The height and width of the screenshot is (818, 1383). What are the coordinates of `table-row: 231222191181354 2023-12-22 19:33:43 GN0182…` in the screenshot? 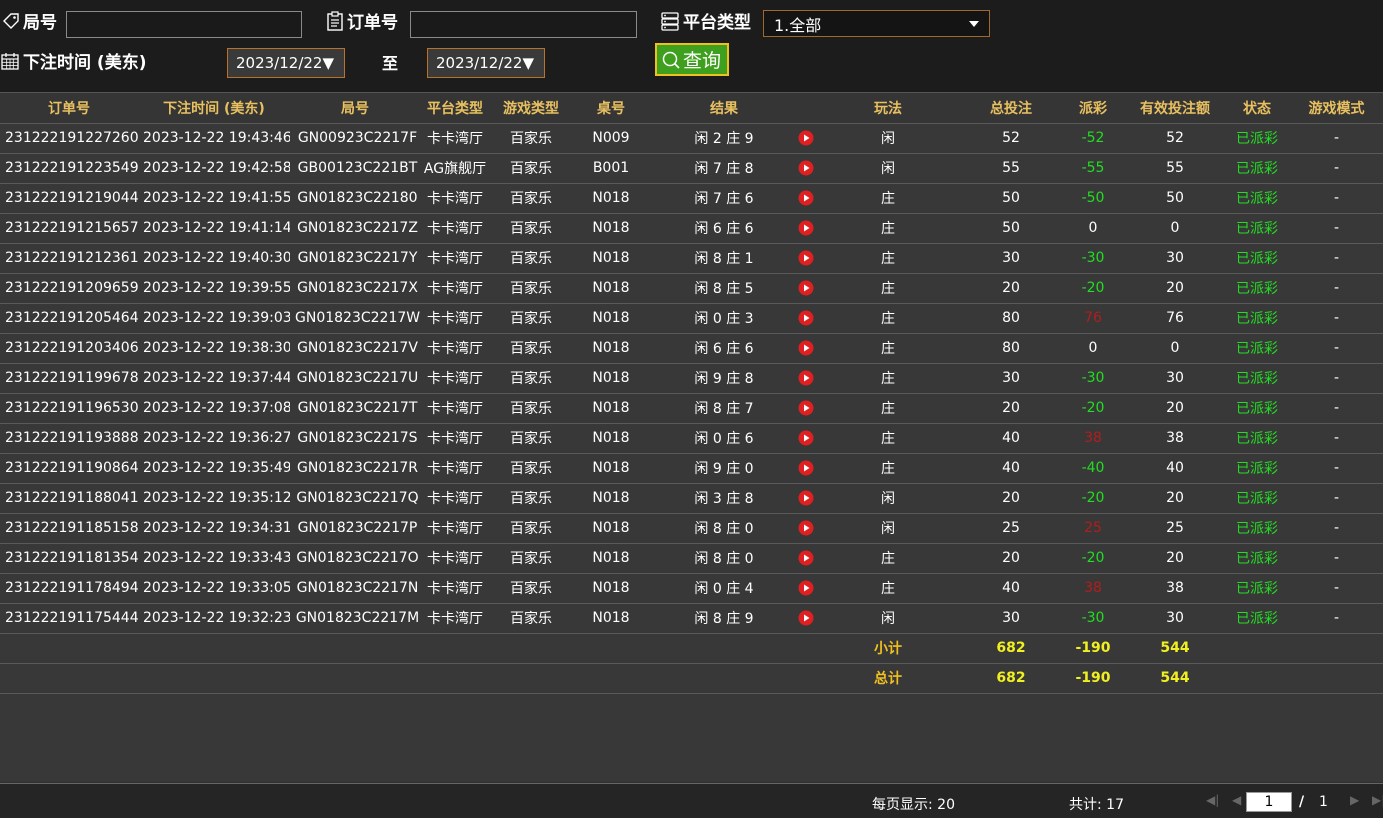 It's located at (691, 558).